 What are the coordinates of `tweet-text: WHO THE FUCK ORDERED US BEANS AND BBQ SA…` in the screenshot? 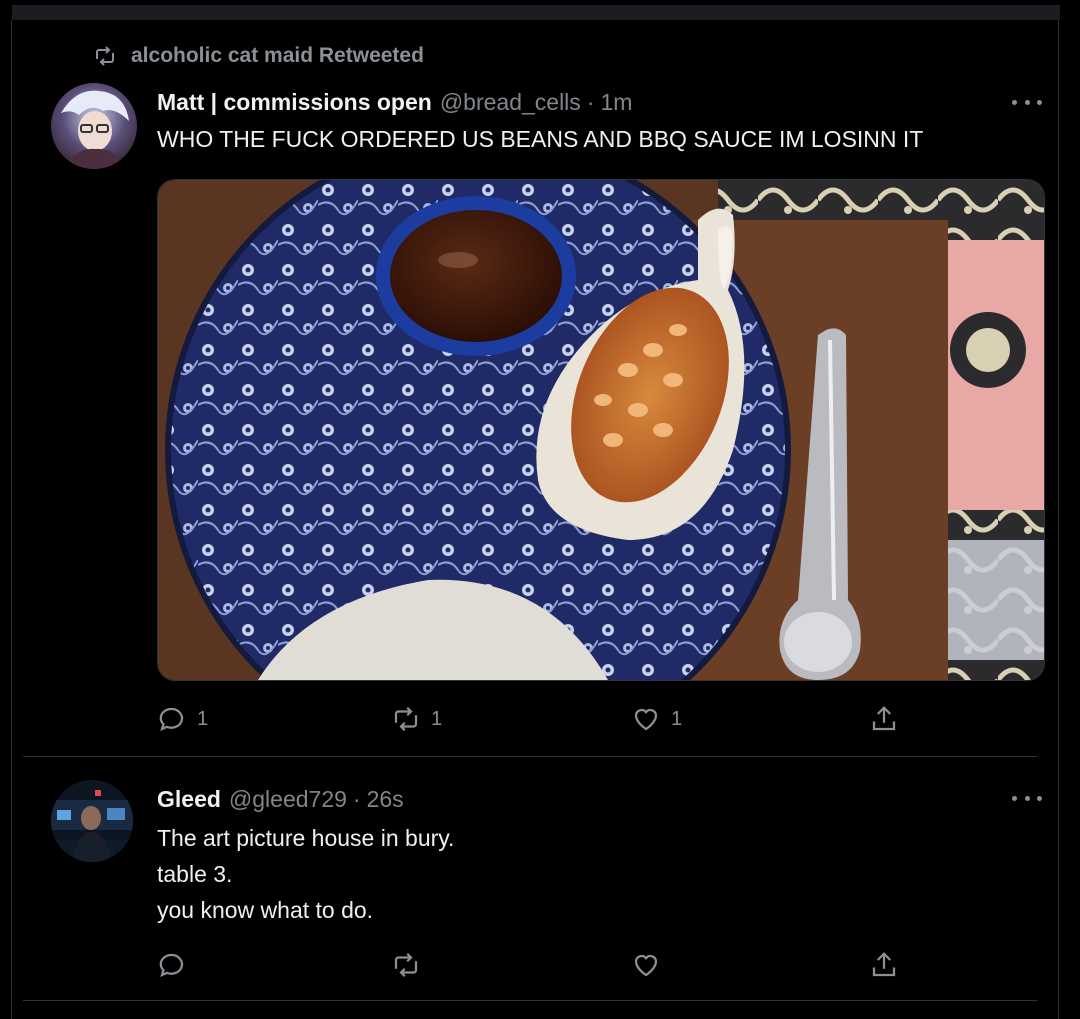 It's located at (540, 139).